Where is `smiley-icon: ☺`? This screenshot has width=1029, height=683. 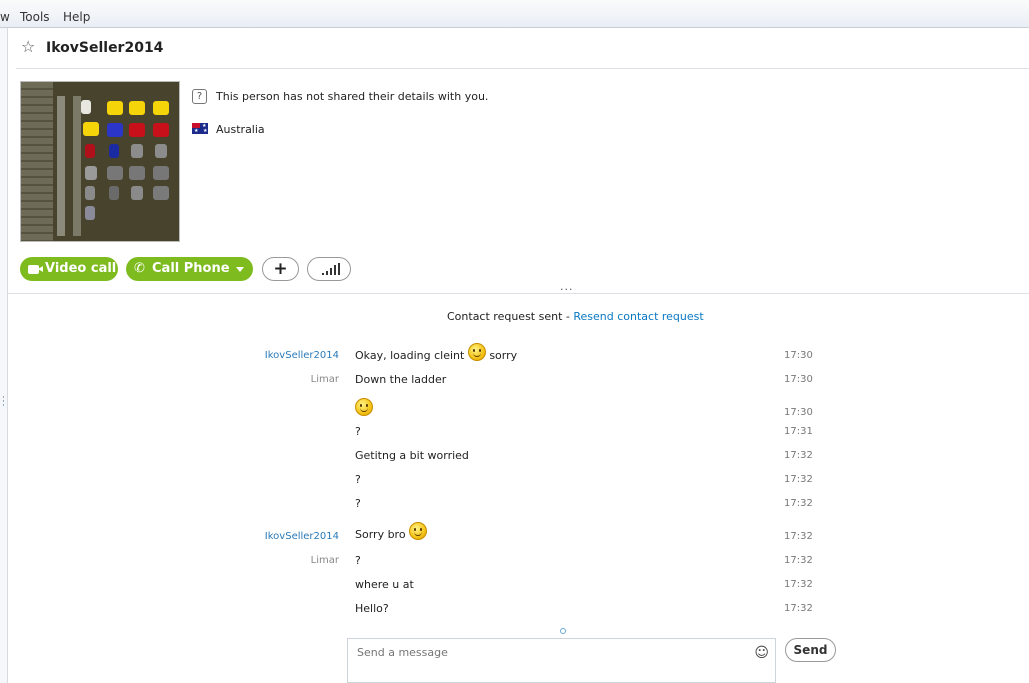 smiley-icon: ☺ is located at coordinates (761, 653).